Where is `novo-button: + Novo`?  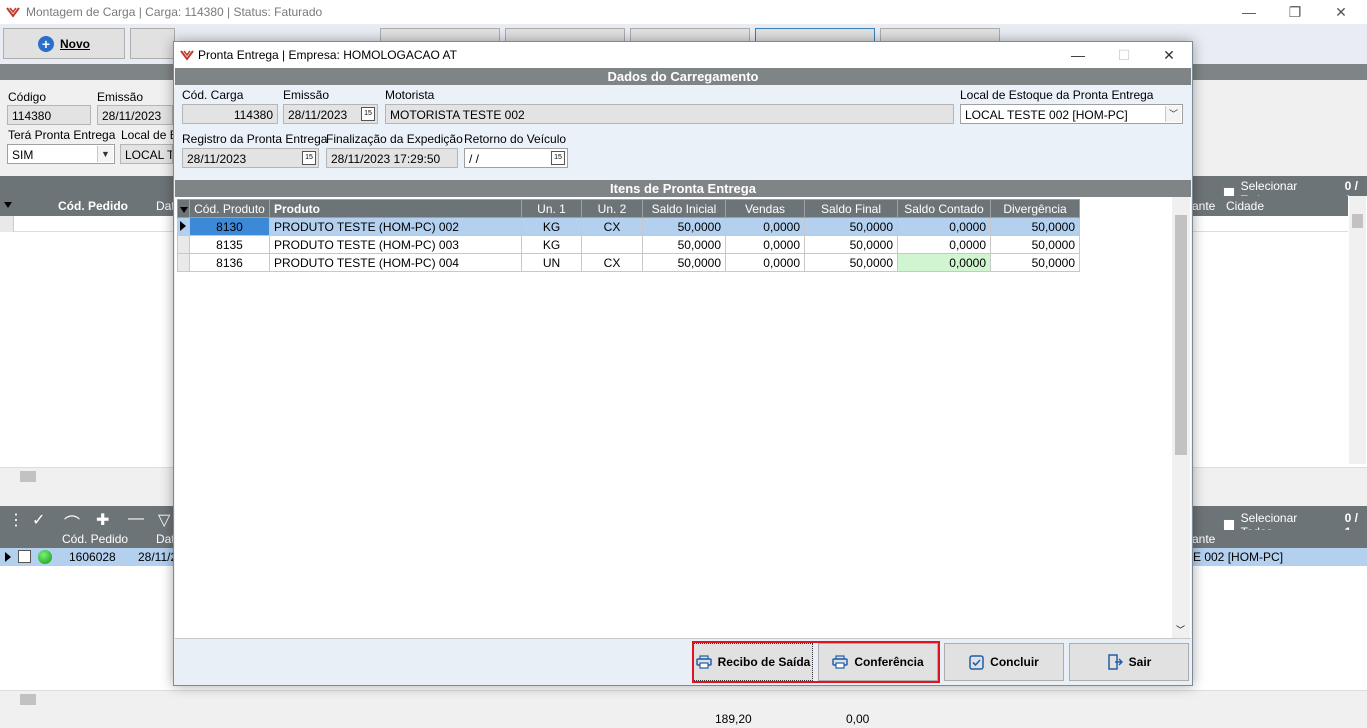 novo-button: + Novo is located at coordinates (64, 43).